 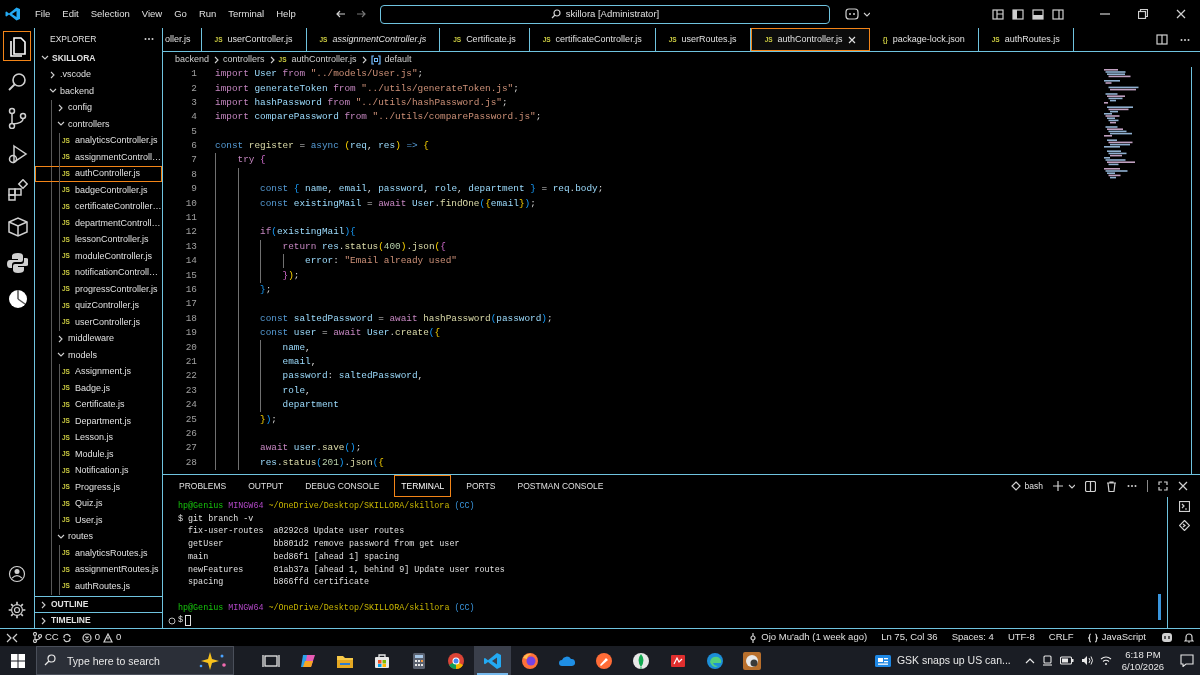 I want to click on code-line: name,, so click(x=296, y=347).